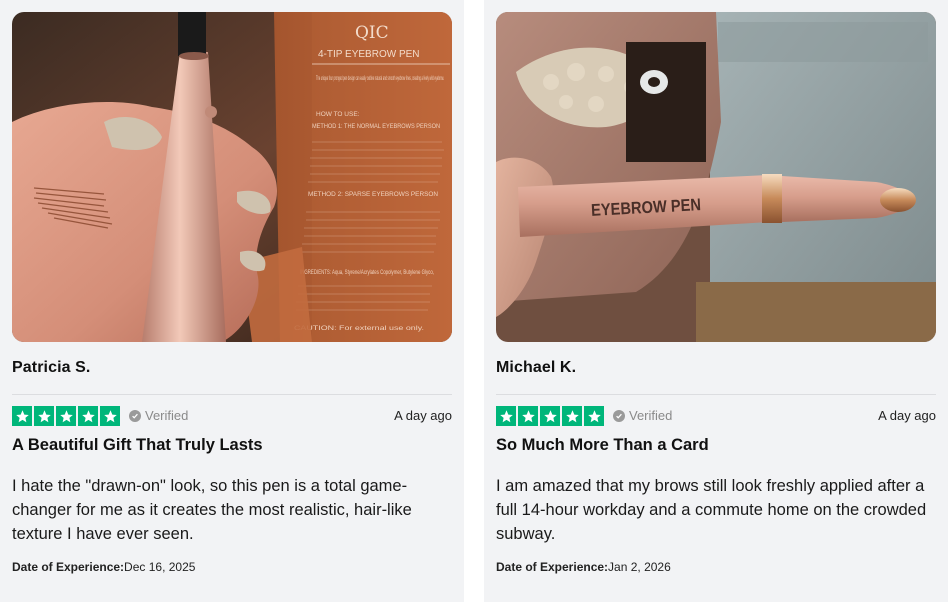 The width and height of the screenshot is (949, 602). I want to click on reviewer-name: Patricia S., so click(51, 367).